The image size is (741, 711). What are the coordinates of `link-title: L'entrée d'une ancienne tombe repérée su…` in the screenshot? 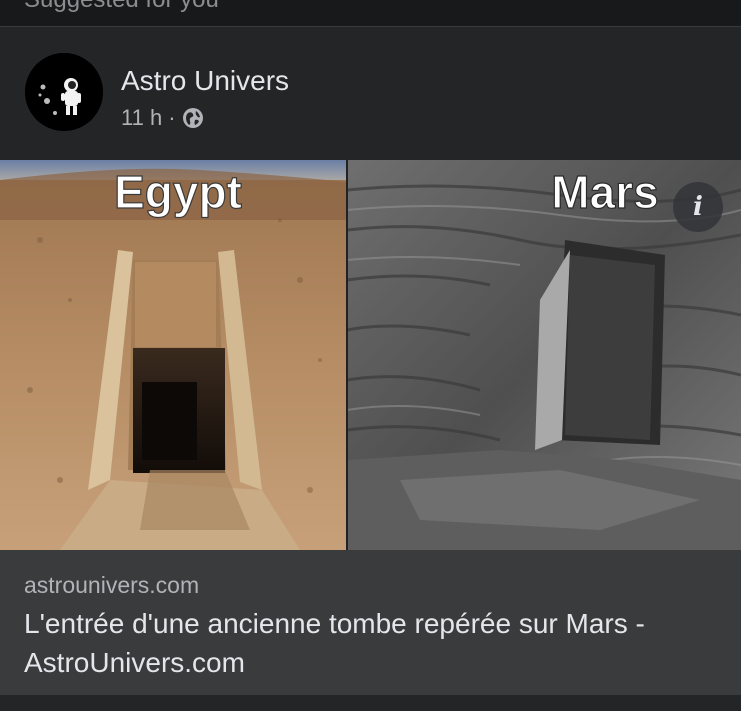 It's located at (374, 643).